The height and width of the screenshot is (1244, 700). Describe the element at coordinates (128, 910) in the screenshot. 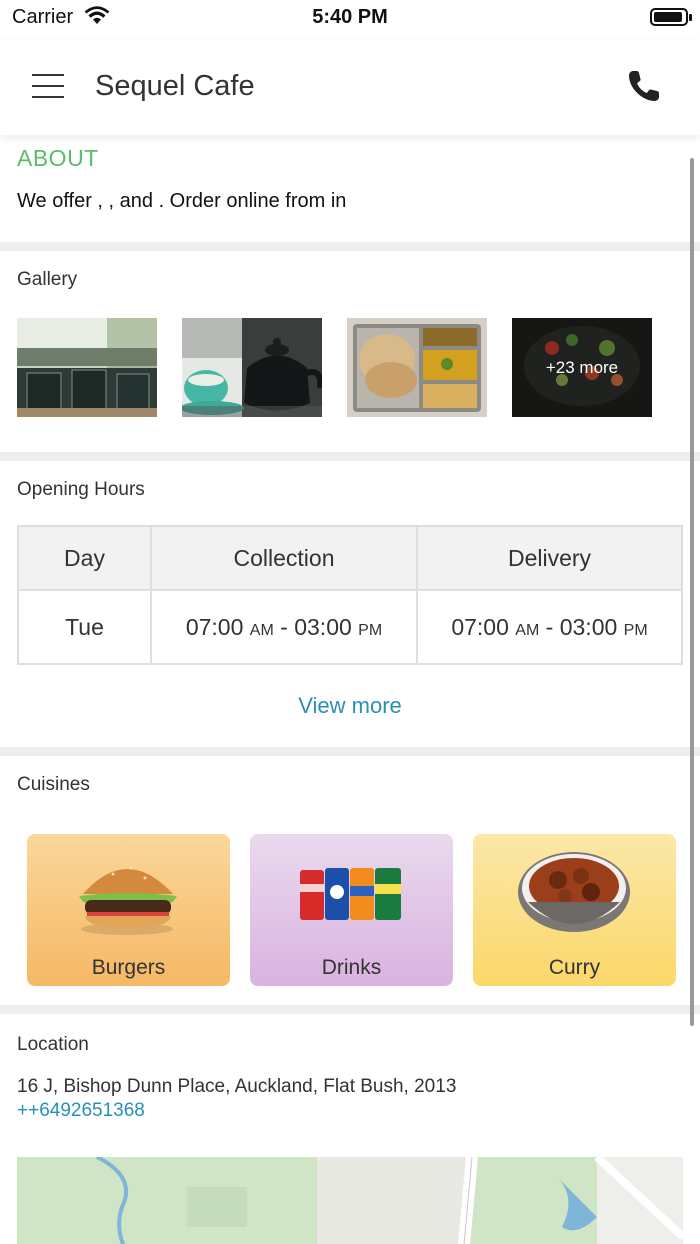

I see `cuisine-card-burgers: Burgers` at that location.